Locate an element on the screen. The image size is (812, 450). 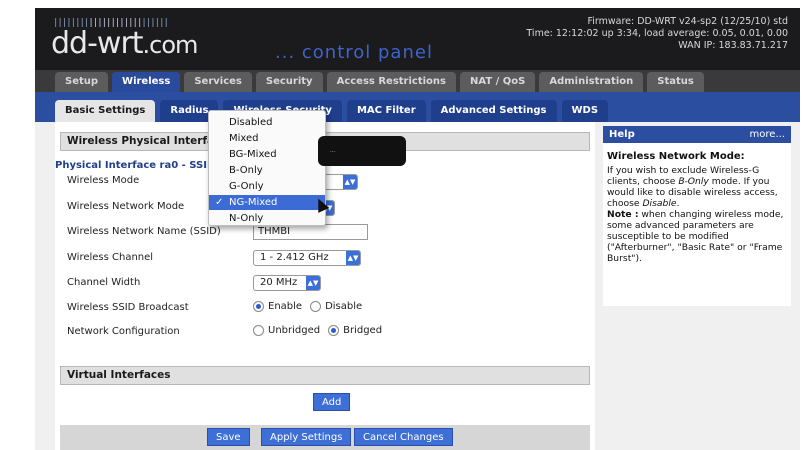
tab-services: Services is located at coordinates (218, 82).